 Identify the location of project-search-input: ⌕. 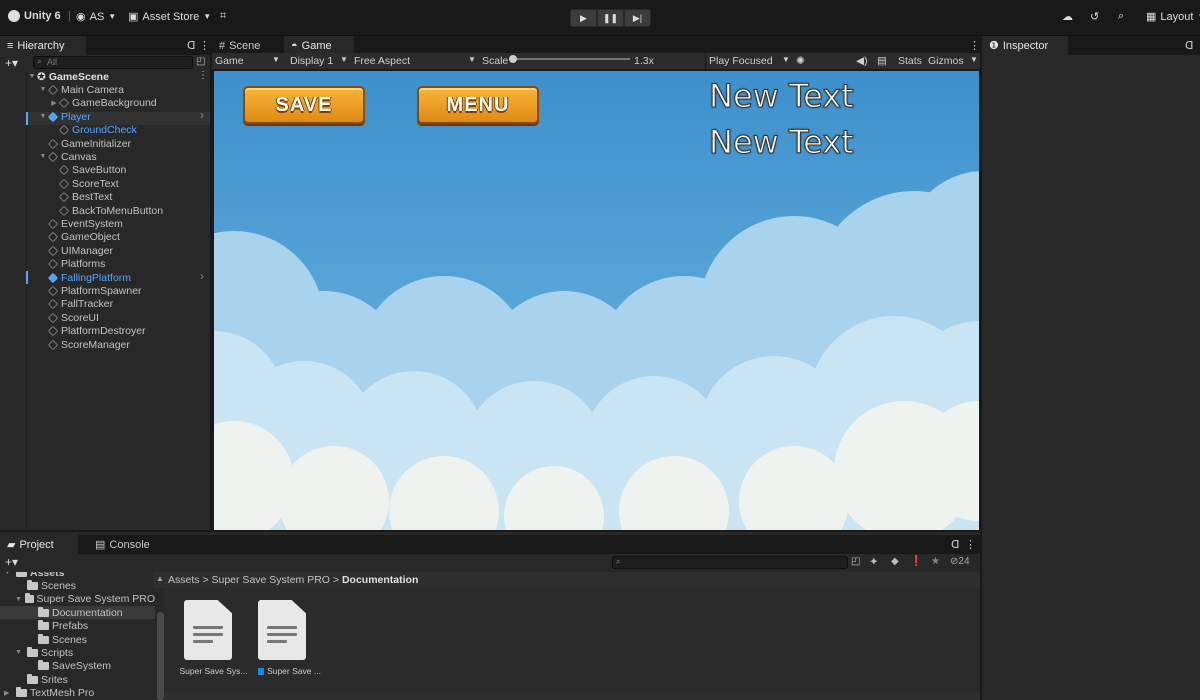
(730, 562).